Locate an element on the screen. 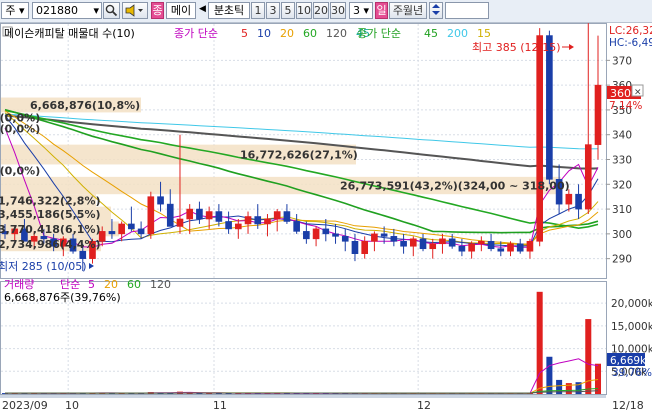 The height and width of the screenshot is (415, 652). menu-button: 메이 is located at coordinates (181, 10).